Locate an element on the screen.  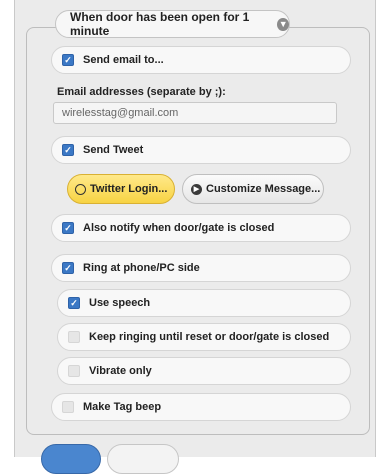
email-addresses-label: Email addresses (separate by ;): is located at coordinates (141, 92).